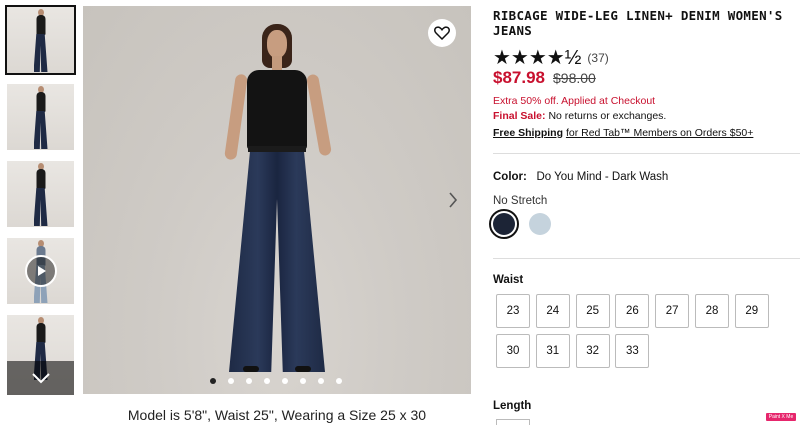 The height and width of the screenshot is (425, 800). Describe the element at coordinates (513, 422) in the screenshot. I see `length-option` at that location.